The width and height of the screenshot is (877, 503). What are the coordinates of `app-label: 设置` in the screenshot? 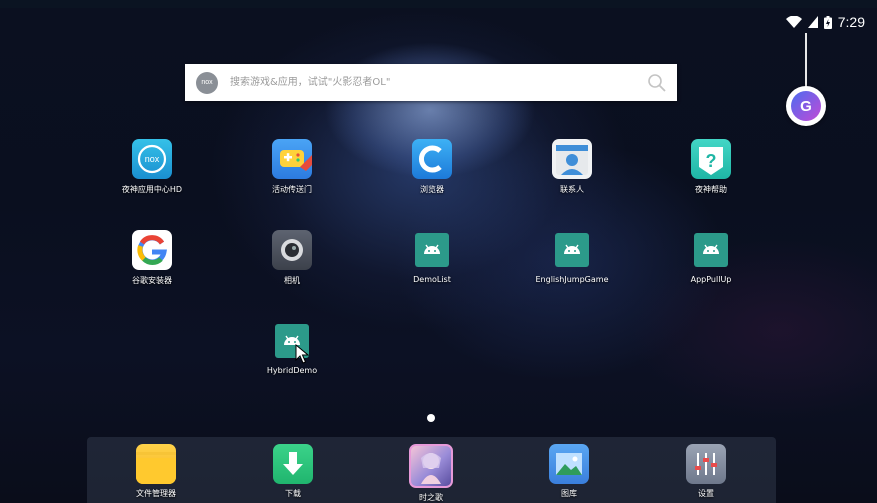 It's located at (706, 493).